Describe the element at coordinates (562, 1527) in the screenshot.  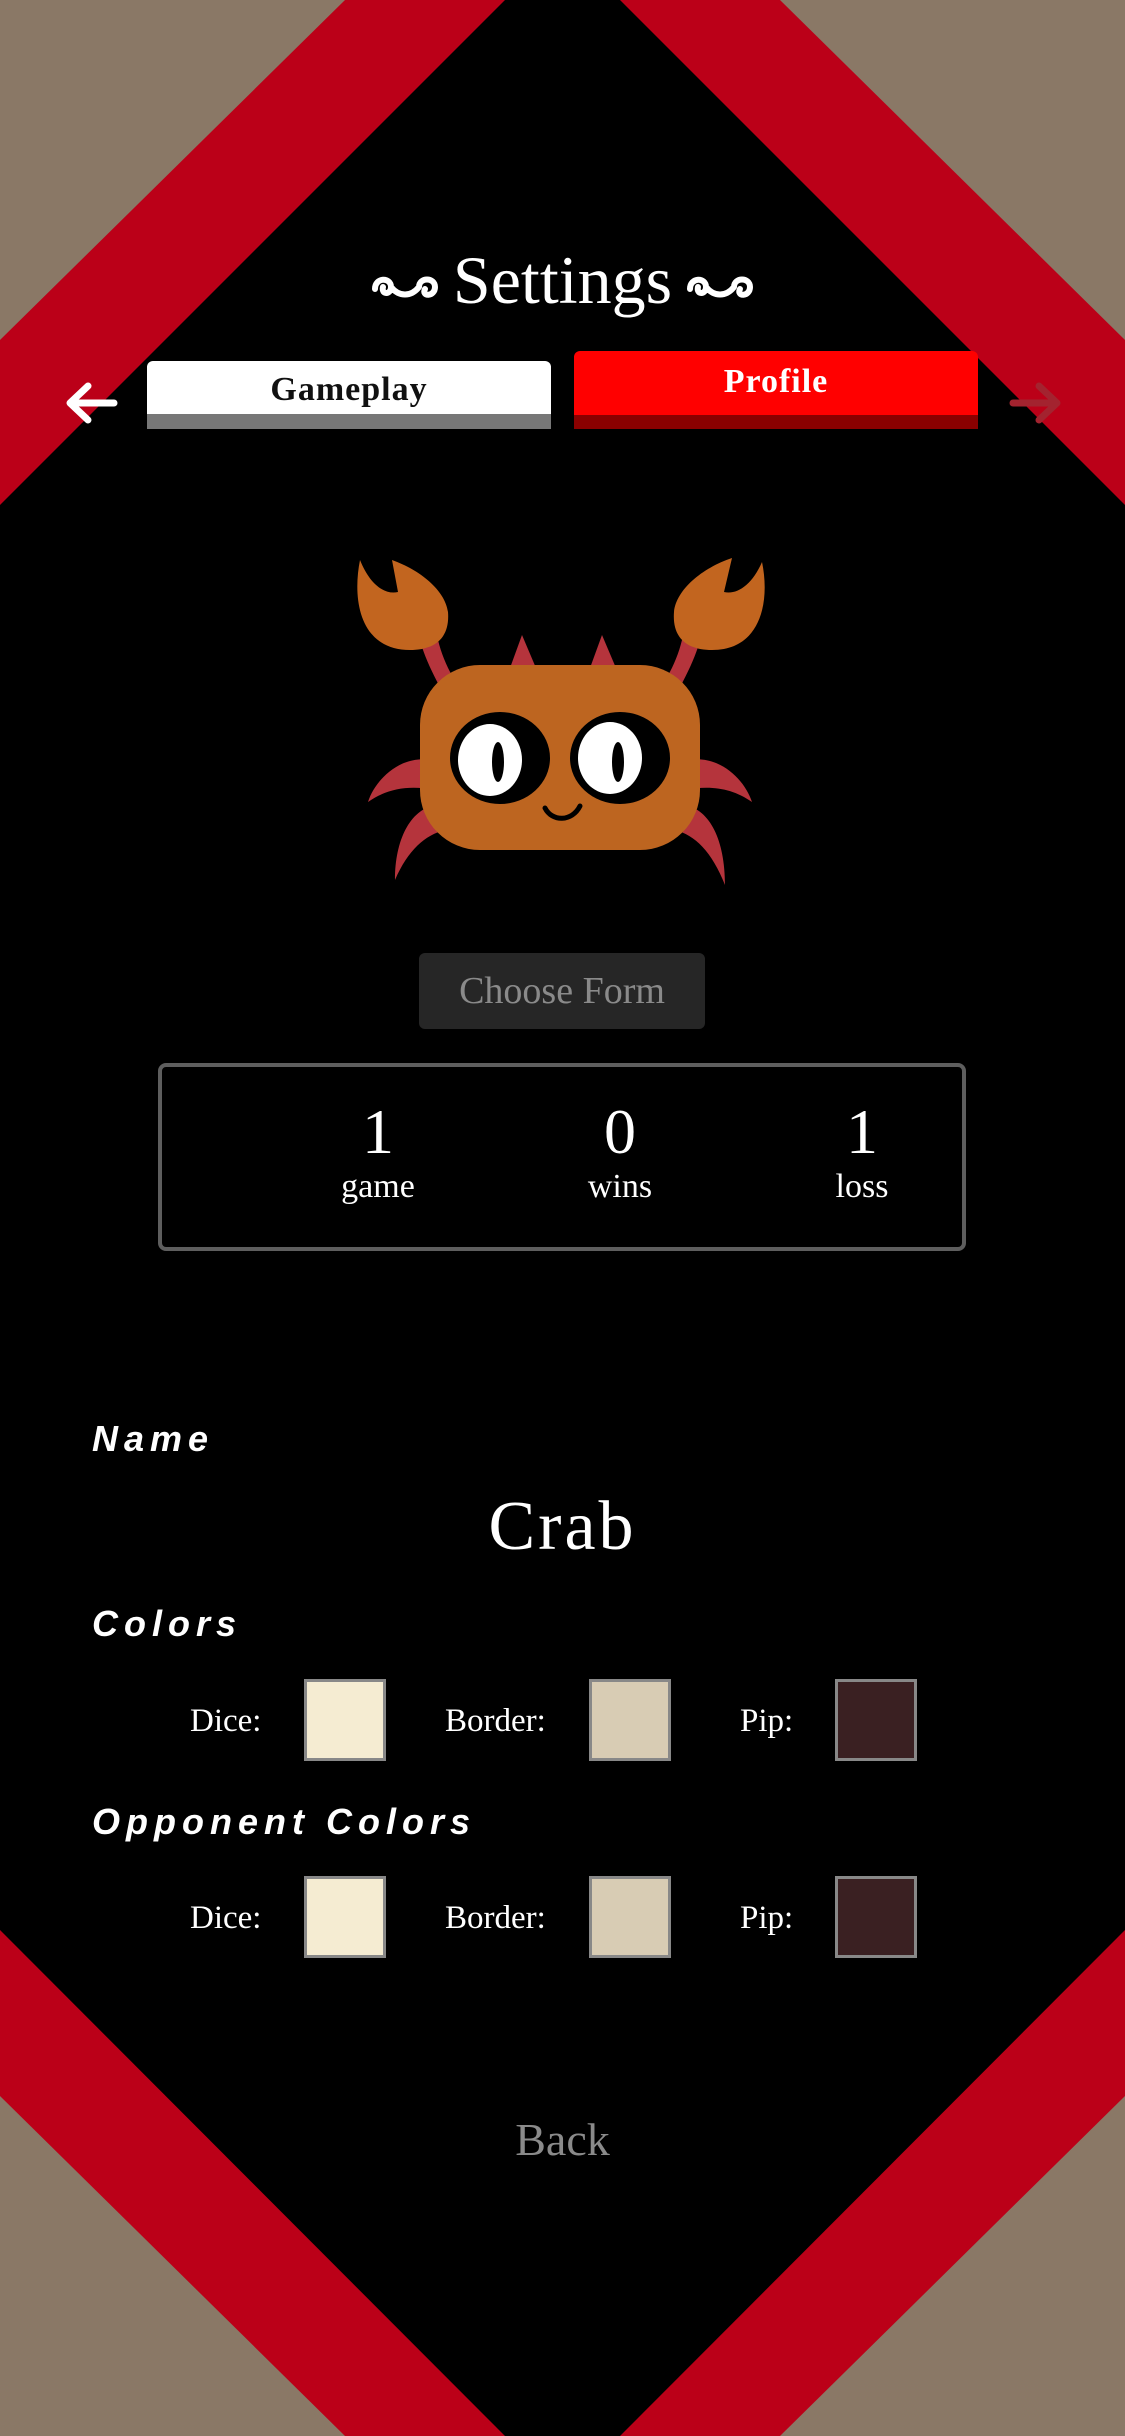
I see `player-name: Crab` at that location.